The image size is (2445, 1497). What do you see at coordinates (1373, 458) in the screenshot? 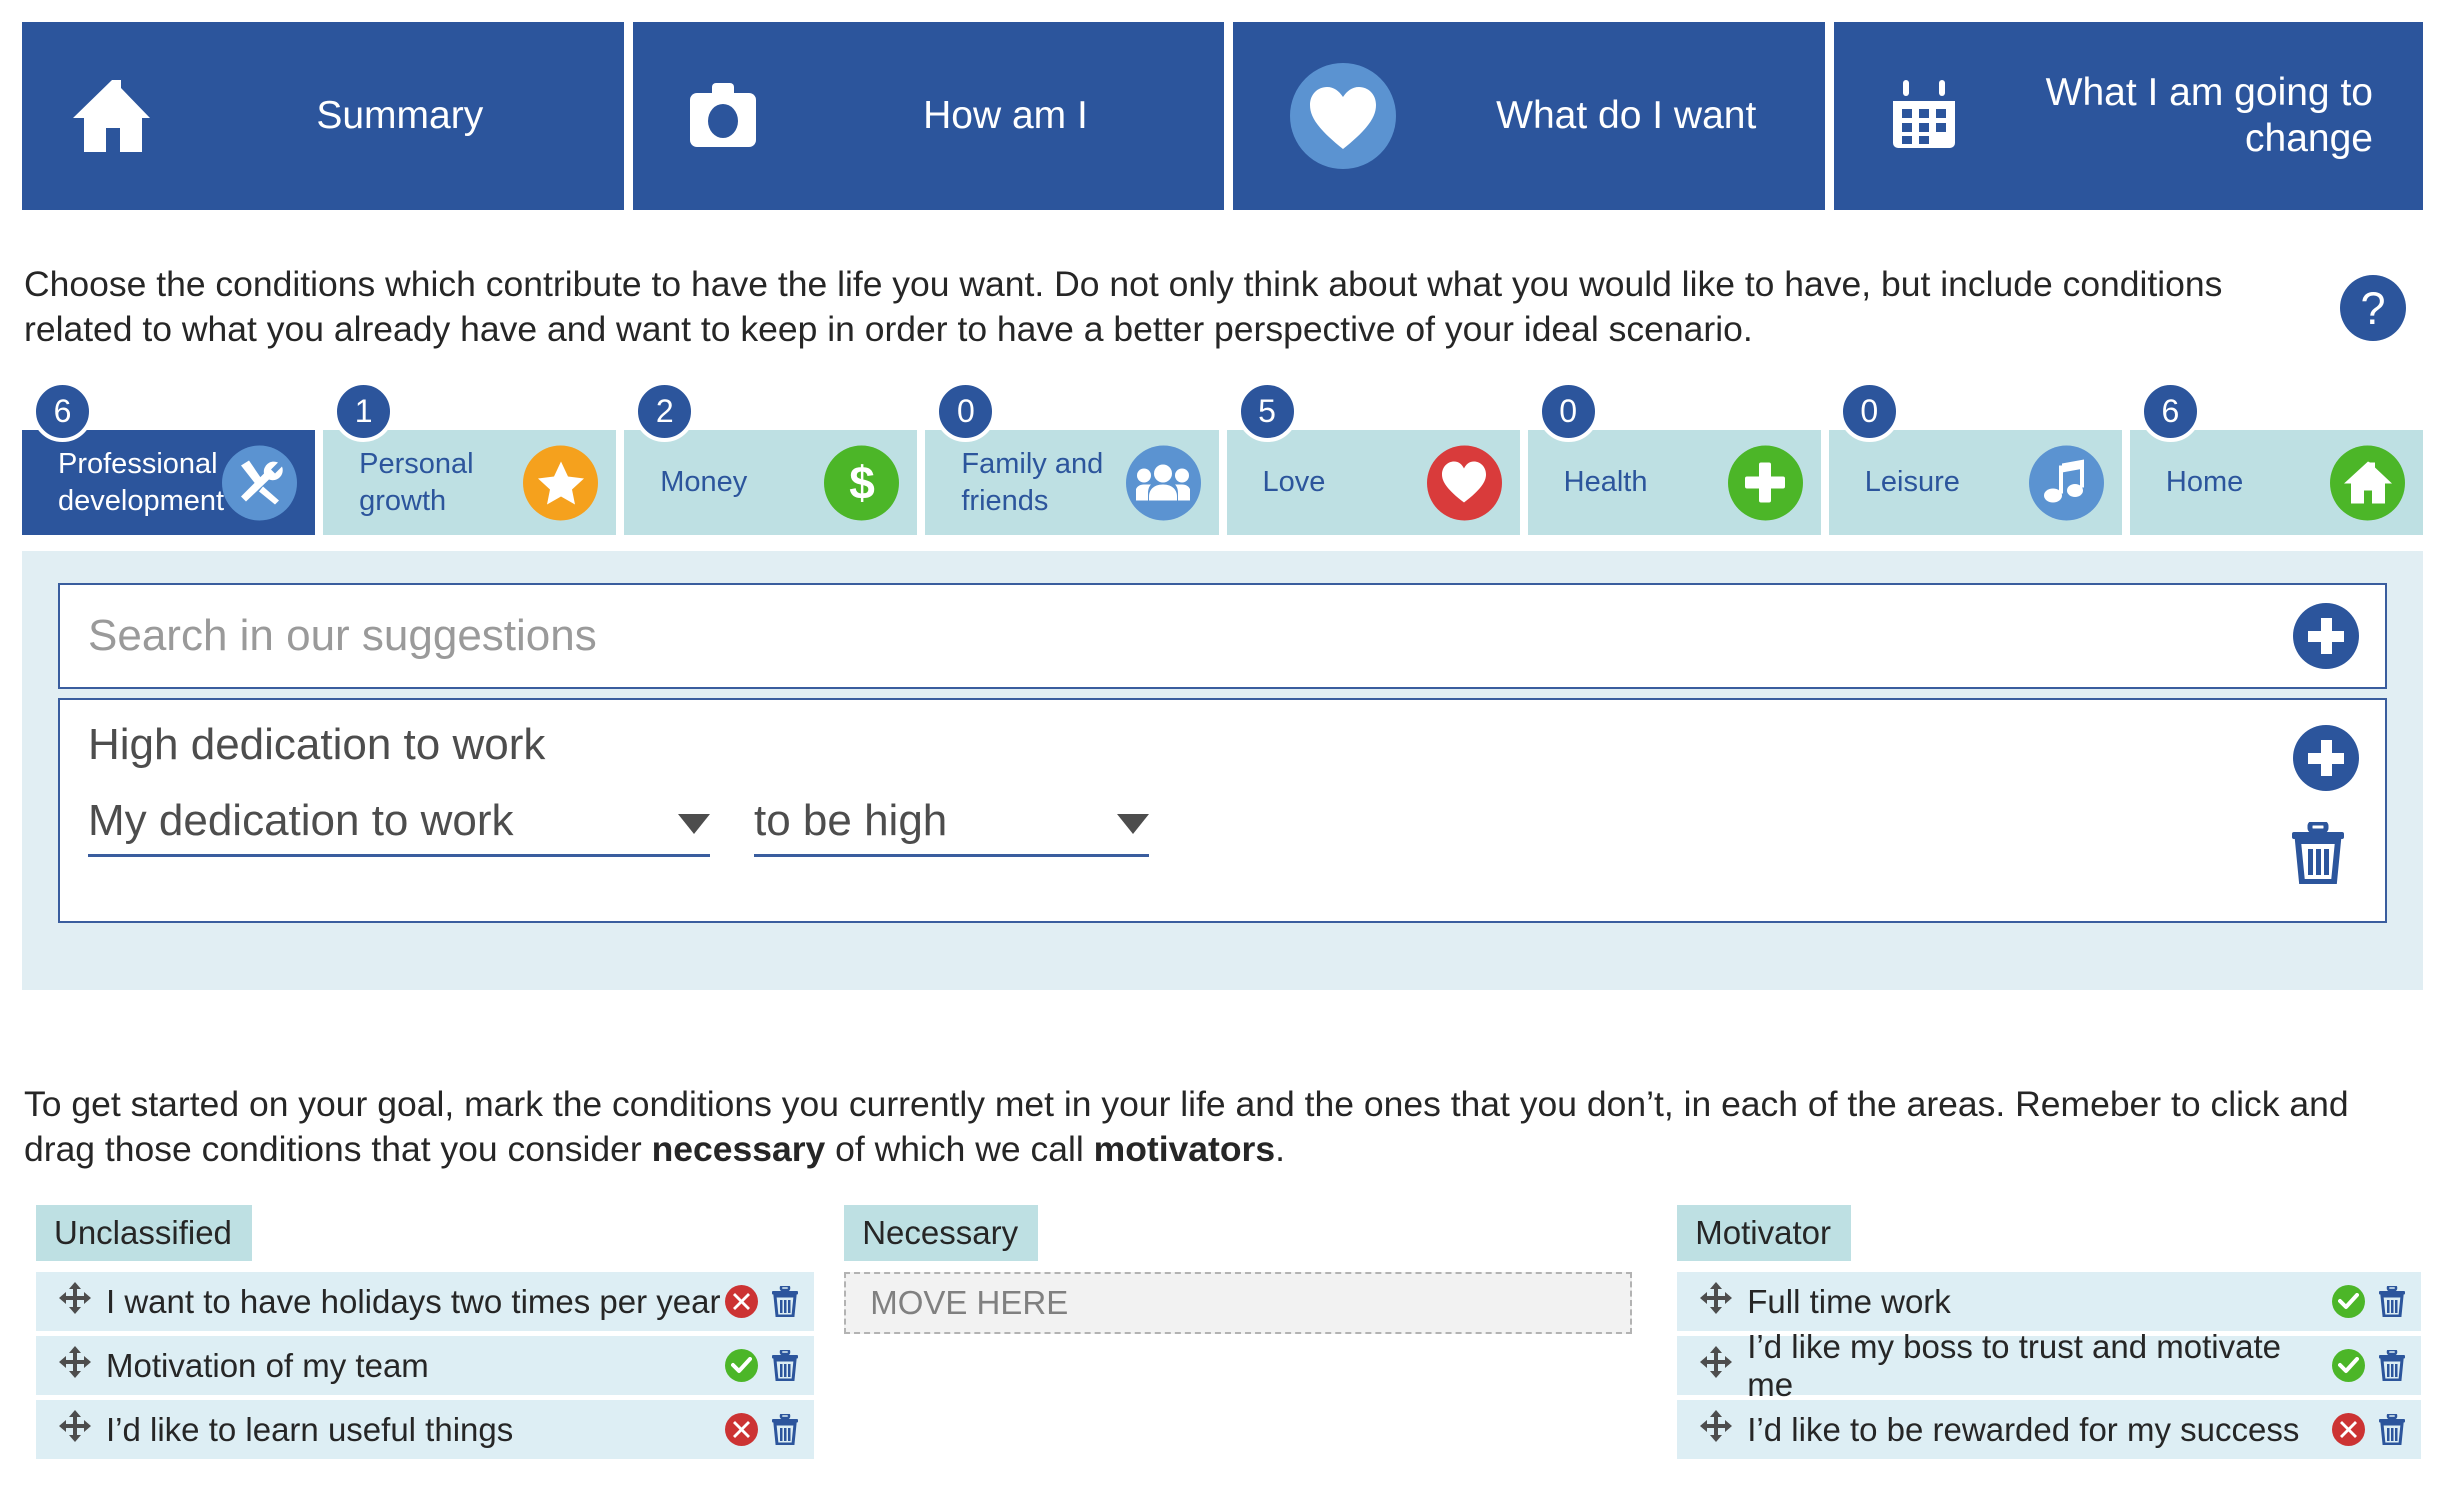
I see `category-tab-love: 5 Love` at bounding box center [1373, 458].